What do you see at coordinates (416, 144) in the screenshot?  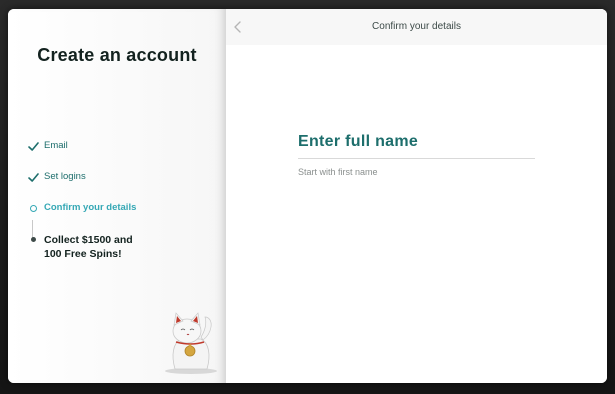 I see `full-name-input` at bounding box center [416, 144].